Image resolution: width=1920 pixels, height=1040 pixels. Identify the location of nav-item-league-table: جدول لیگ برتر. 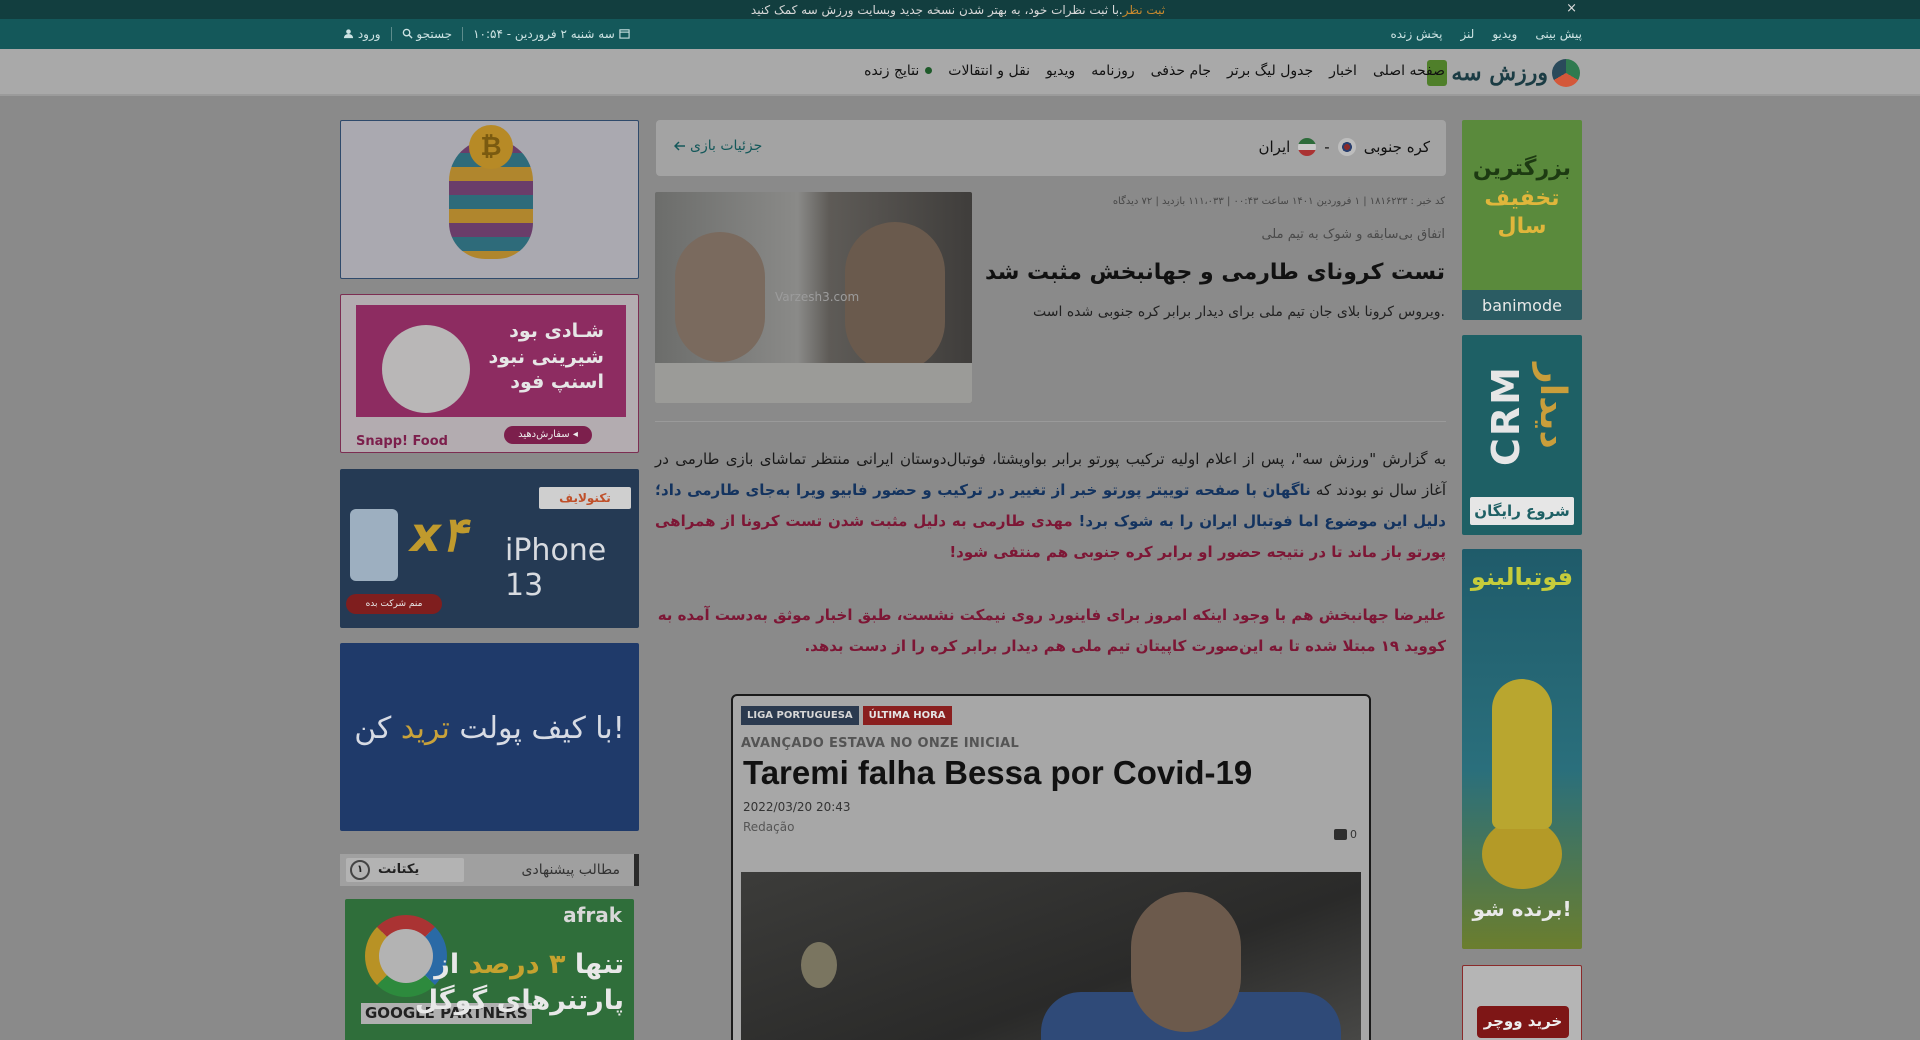
(1270, 71).